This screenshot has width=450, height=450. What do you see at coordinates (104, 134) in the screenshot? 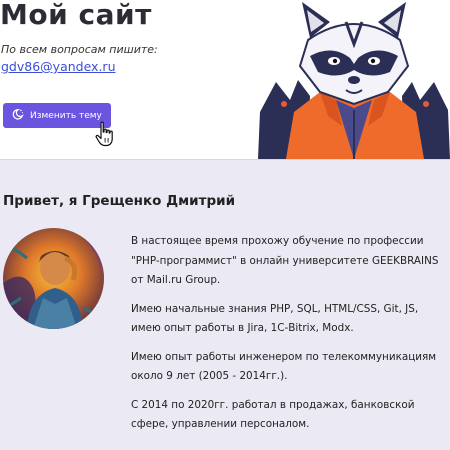
I see `hand-pointer-icon` at bounding box center [104, 134].